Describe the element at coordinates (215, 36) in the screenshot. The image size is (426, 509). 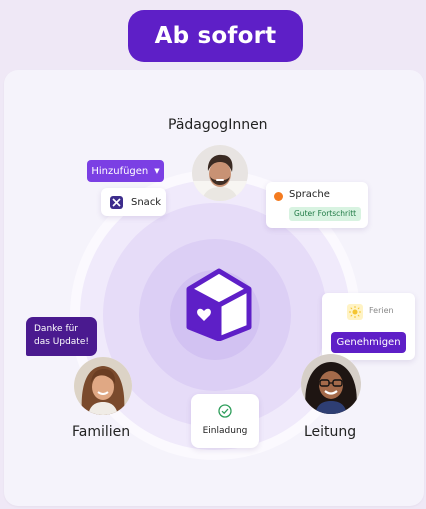
I see `ab-sofort-badge: Ab sofort` at that location.